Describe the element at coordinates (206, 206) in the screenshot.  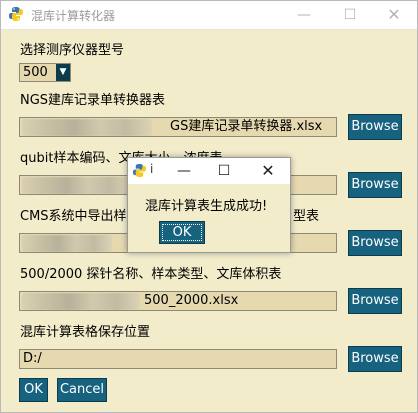
I see `dialog-message: 混库计算表生成成功!` at that location.